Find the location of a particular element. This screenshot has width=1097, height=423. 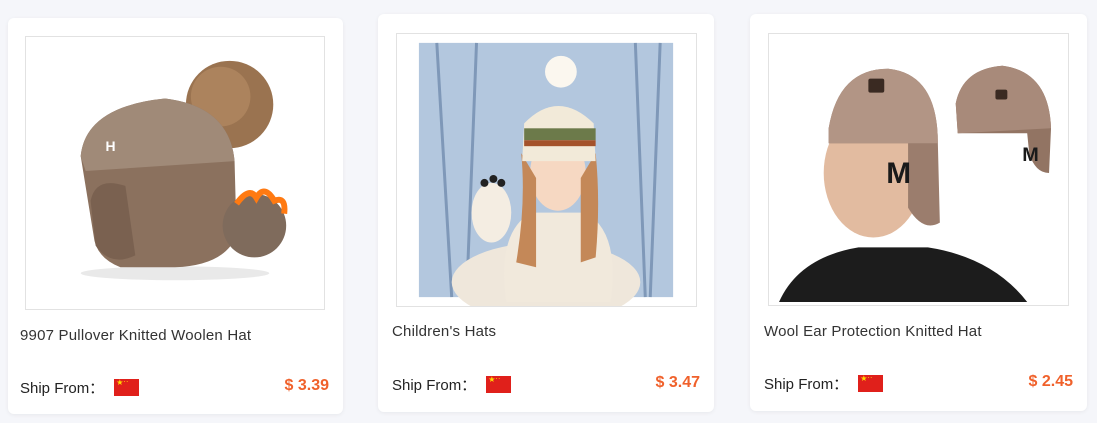

ear-protection-hat-image: M M is located at coordinates (915, 184).